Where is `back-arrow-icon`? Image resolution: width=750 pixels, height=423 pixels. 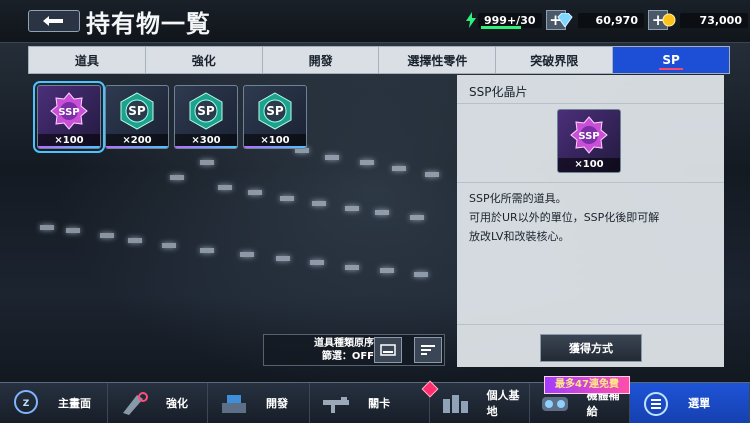
back-arrow-icon is located at coordinates (53, 21).